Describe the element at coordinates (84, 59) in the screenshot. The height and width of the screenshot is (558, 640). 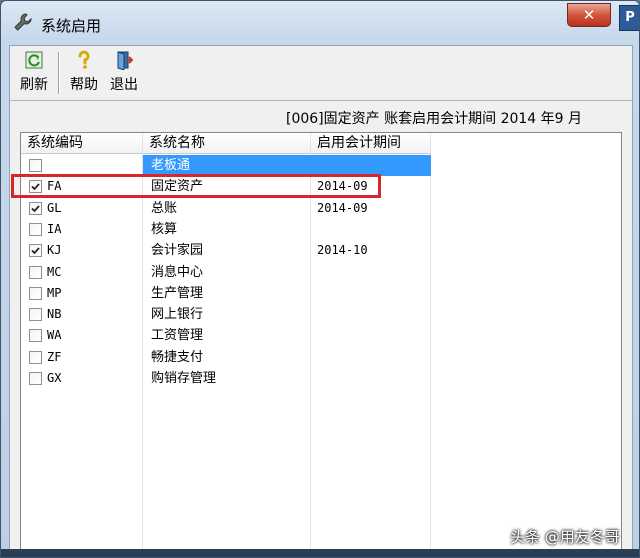
I see `question-icon` at that location.